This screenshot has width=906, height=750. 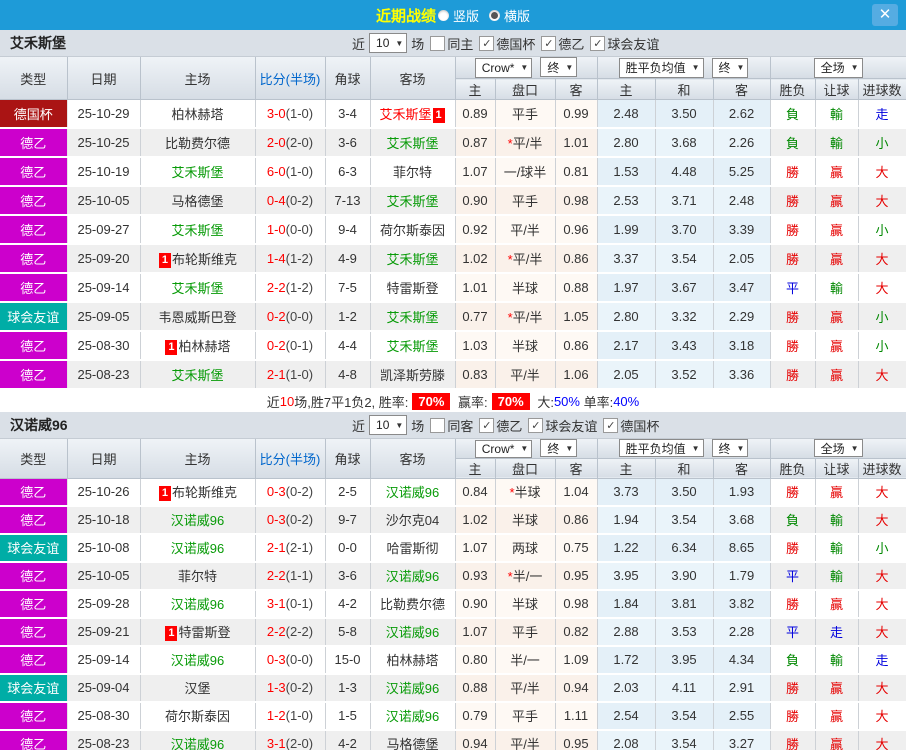 I want to click on col-header: 主场, so click(x=198, y=459).